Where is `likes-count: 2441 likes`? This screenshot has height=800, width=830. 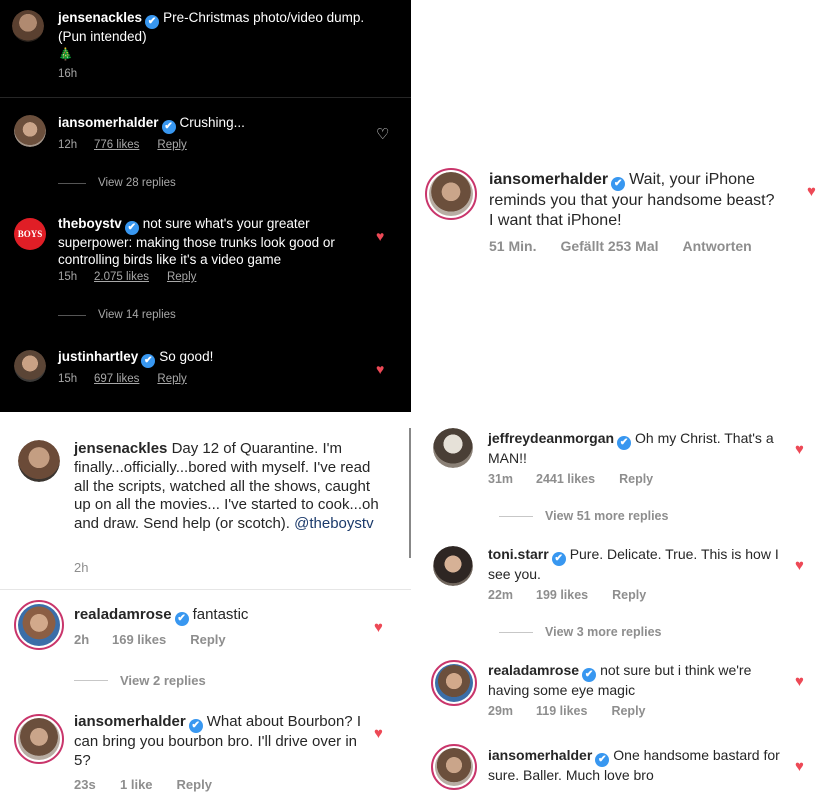 likes-count: 2441 likes is located at coordinates (565, 479).